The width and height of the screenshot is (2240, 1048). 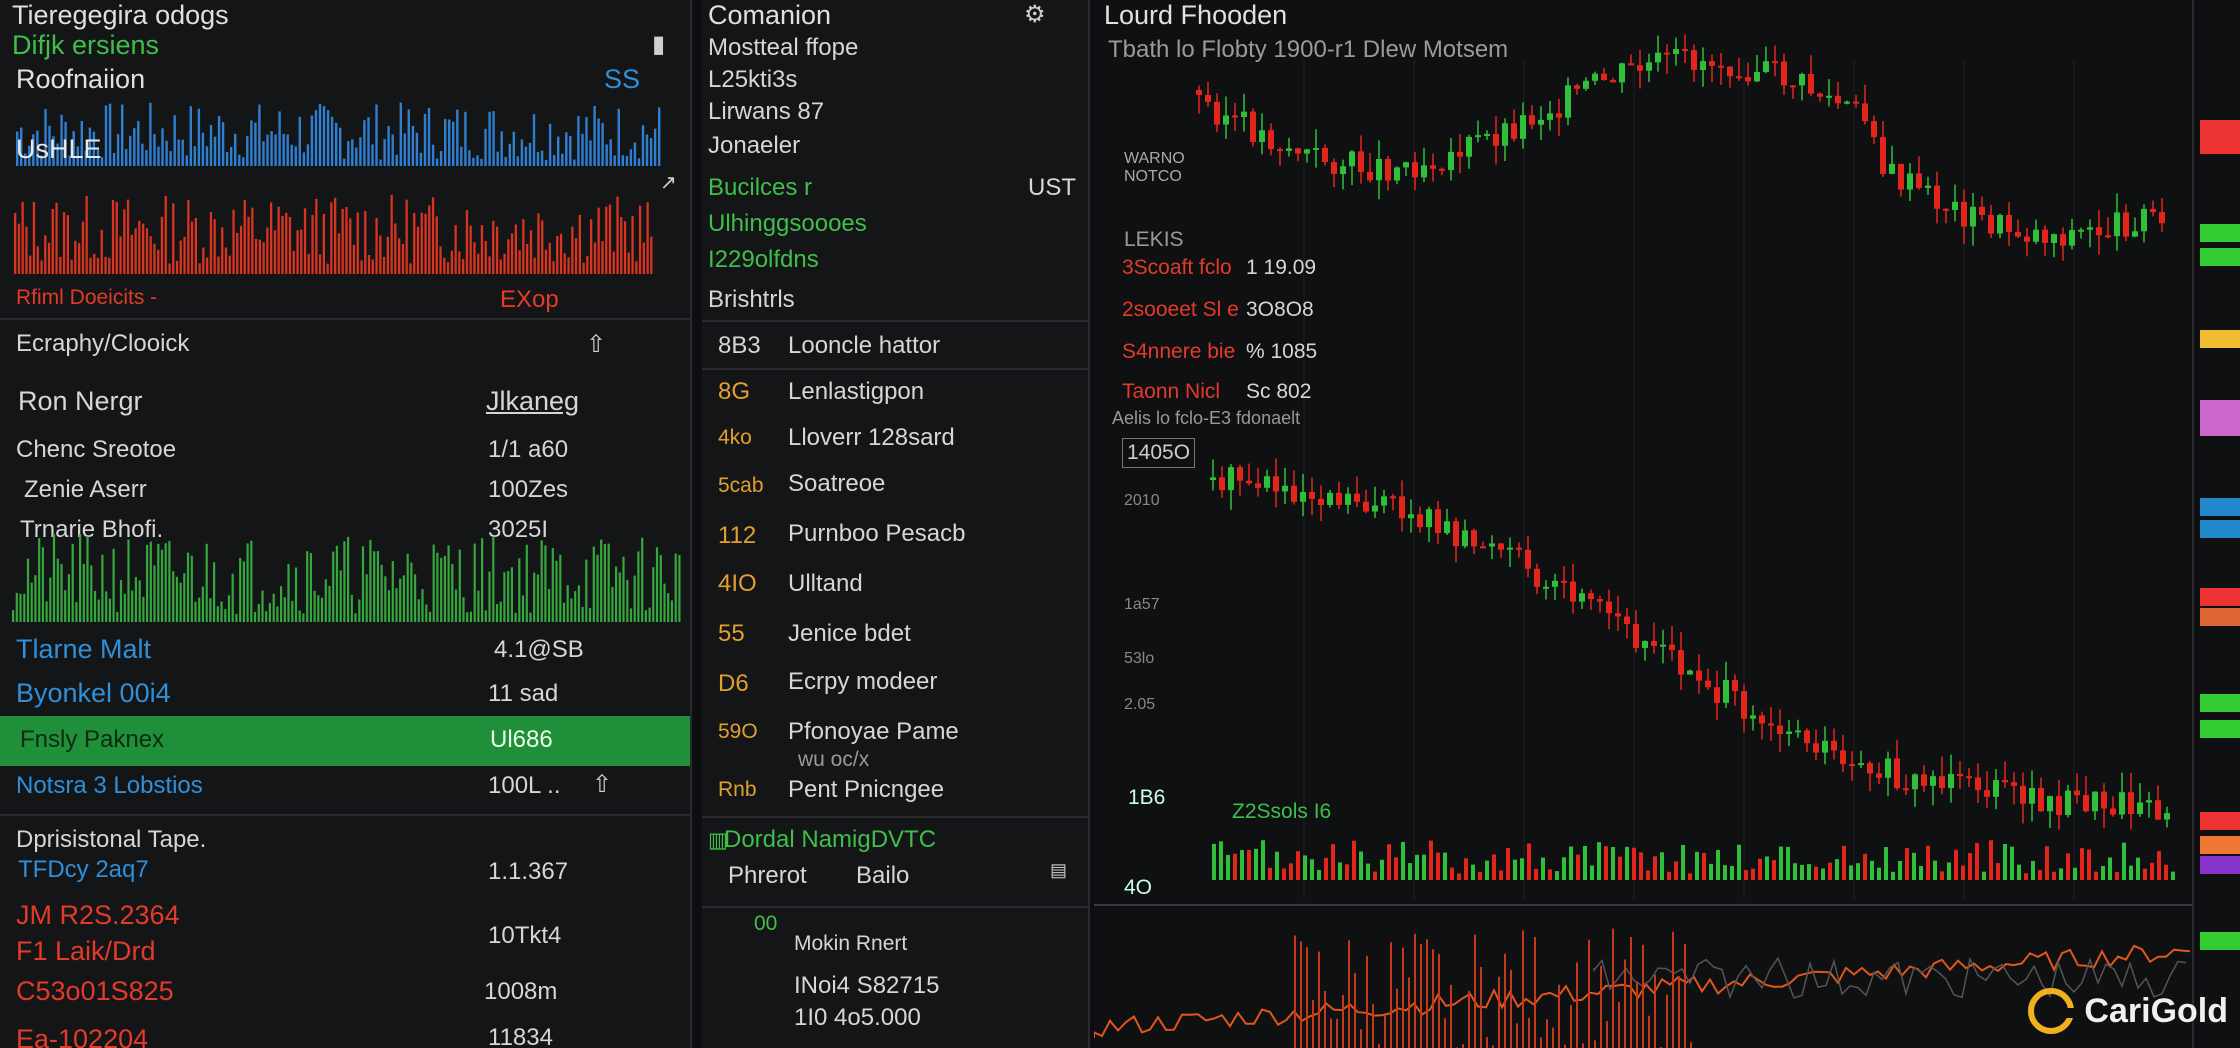 I want to click on settings-icon: ⚙, so click(x=1035, y=14).